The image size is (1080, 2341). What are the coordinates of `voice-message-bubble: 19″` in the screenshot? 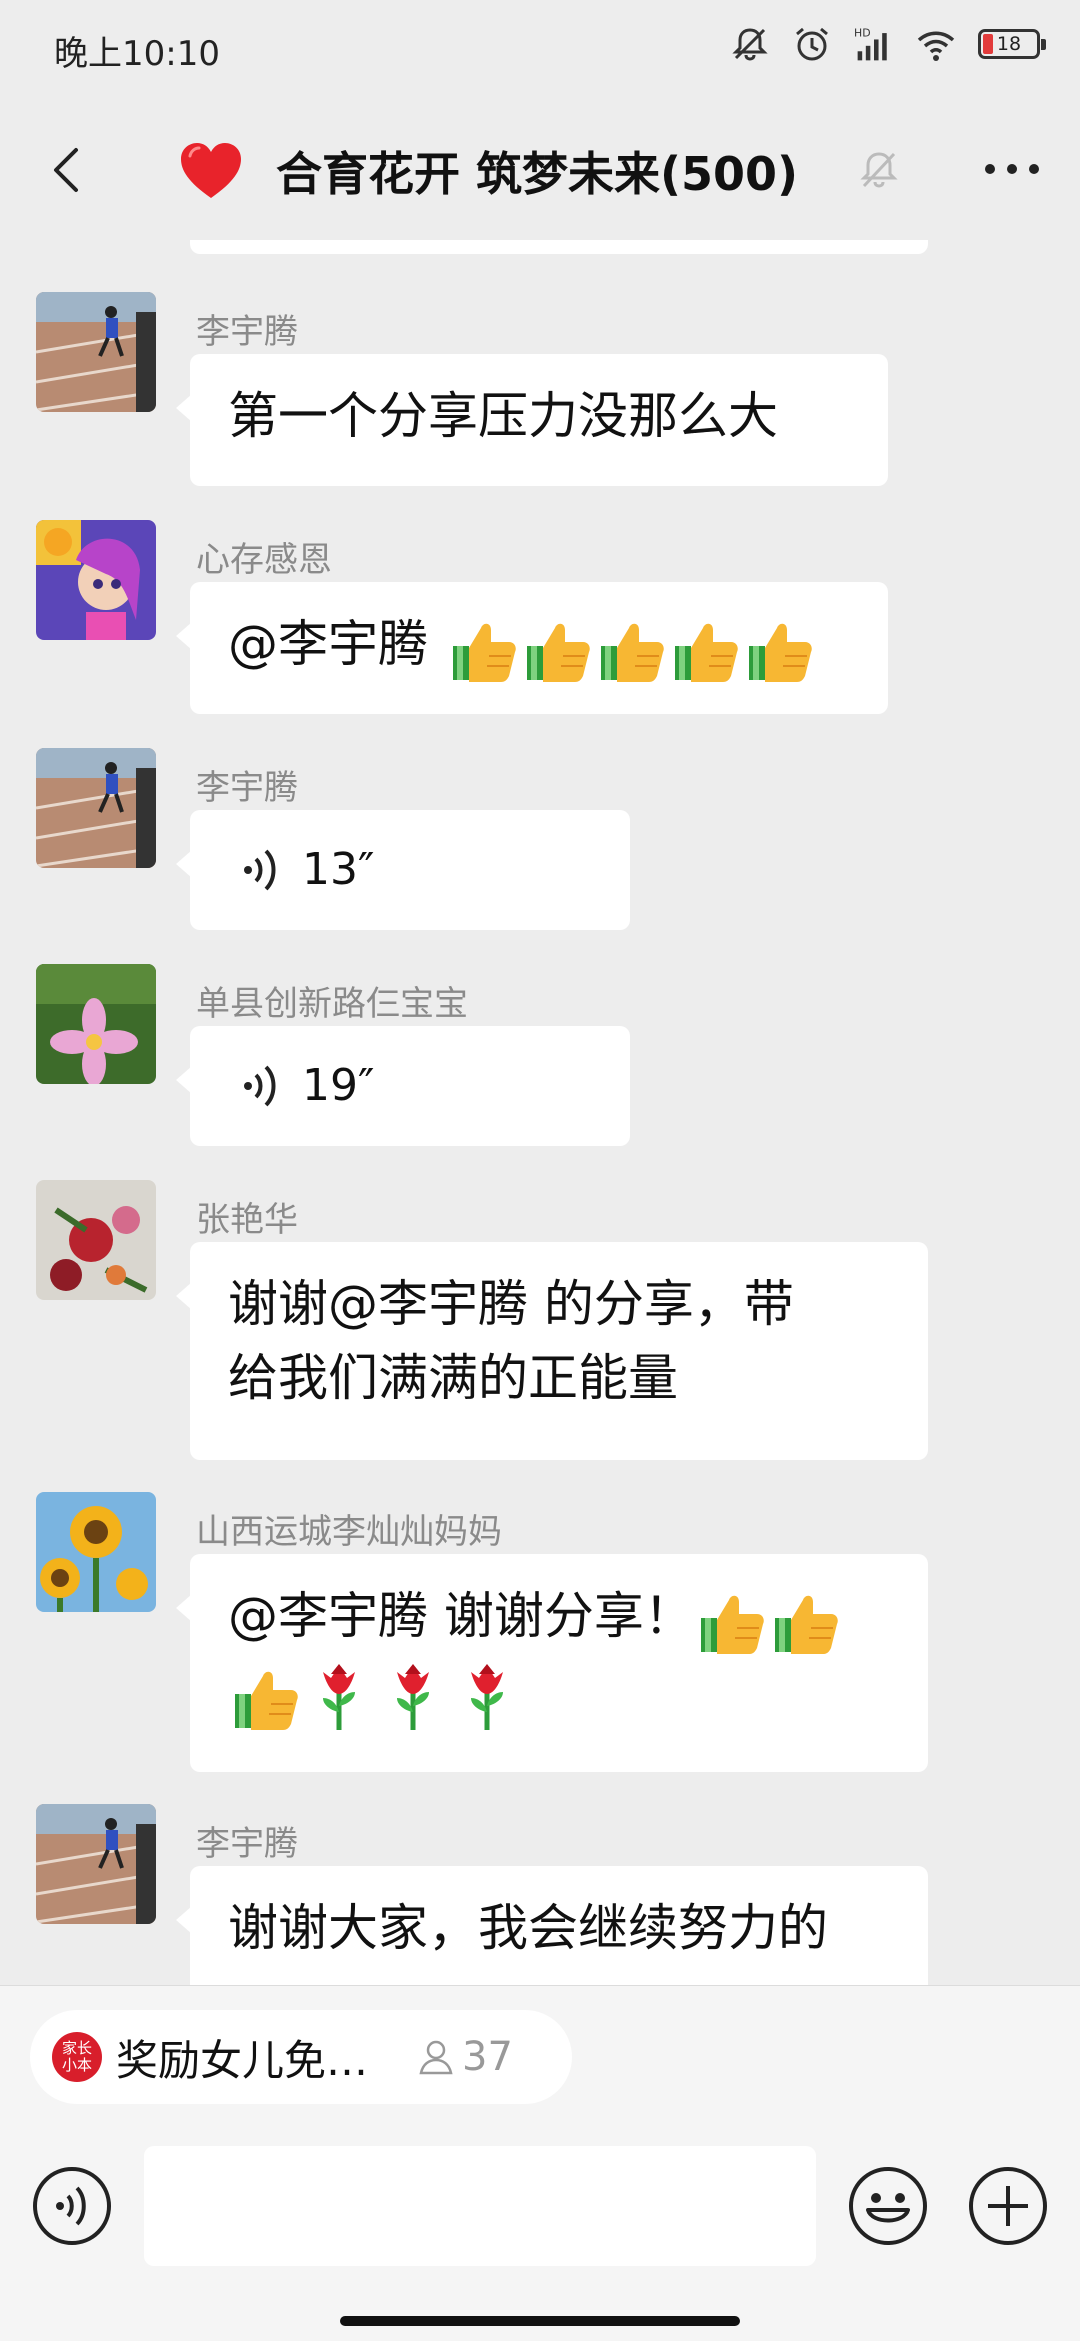 It's located at (403, 1086).